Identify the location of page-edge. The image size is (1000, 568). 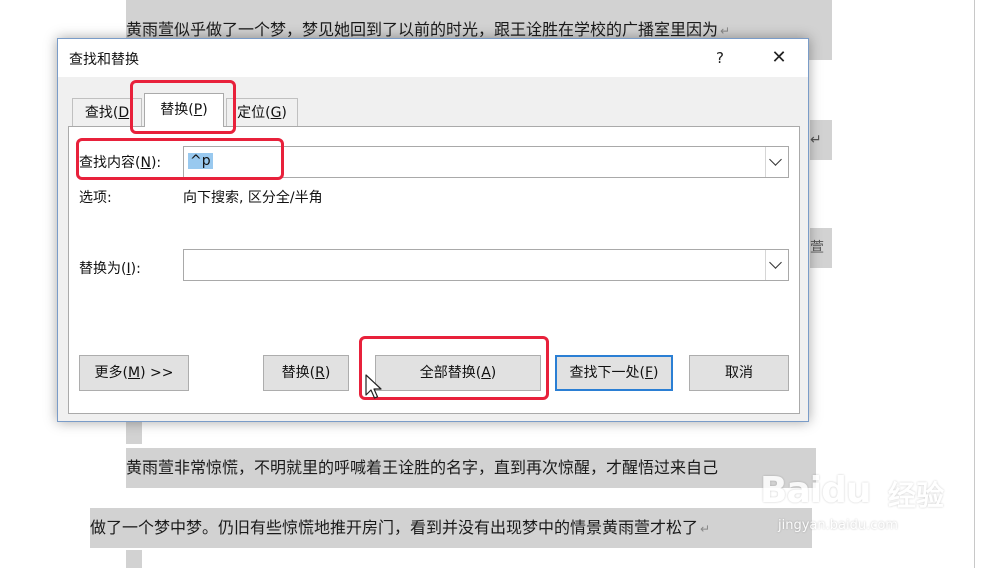
(974, 284).